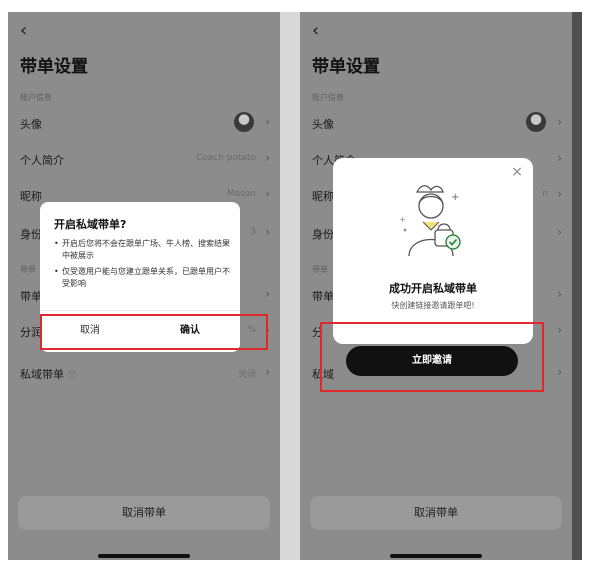  I want to click on private-value: 关闭, so click(246, 375).